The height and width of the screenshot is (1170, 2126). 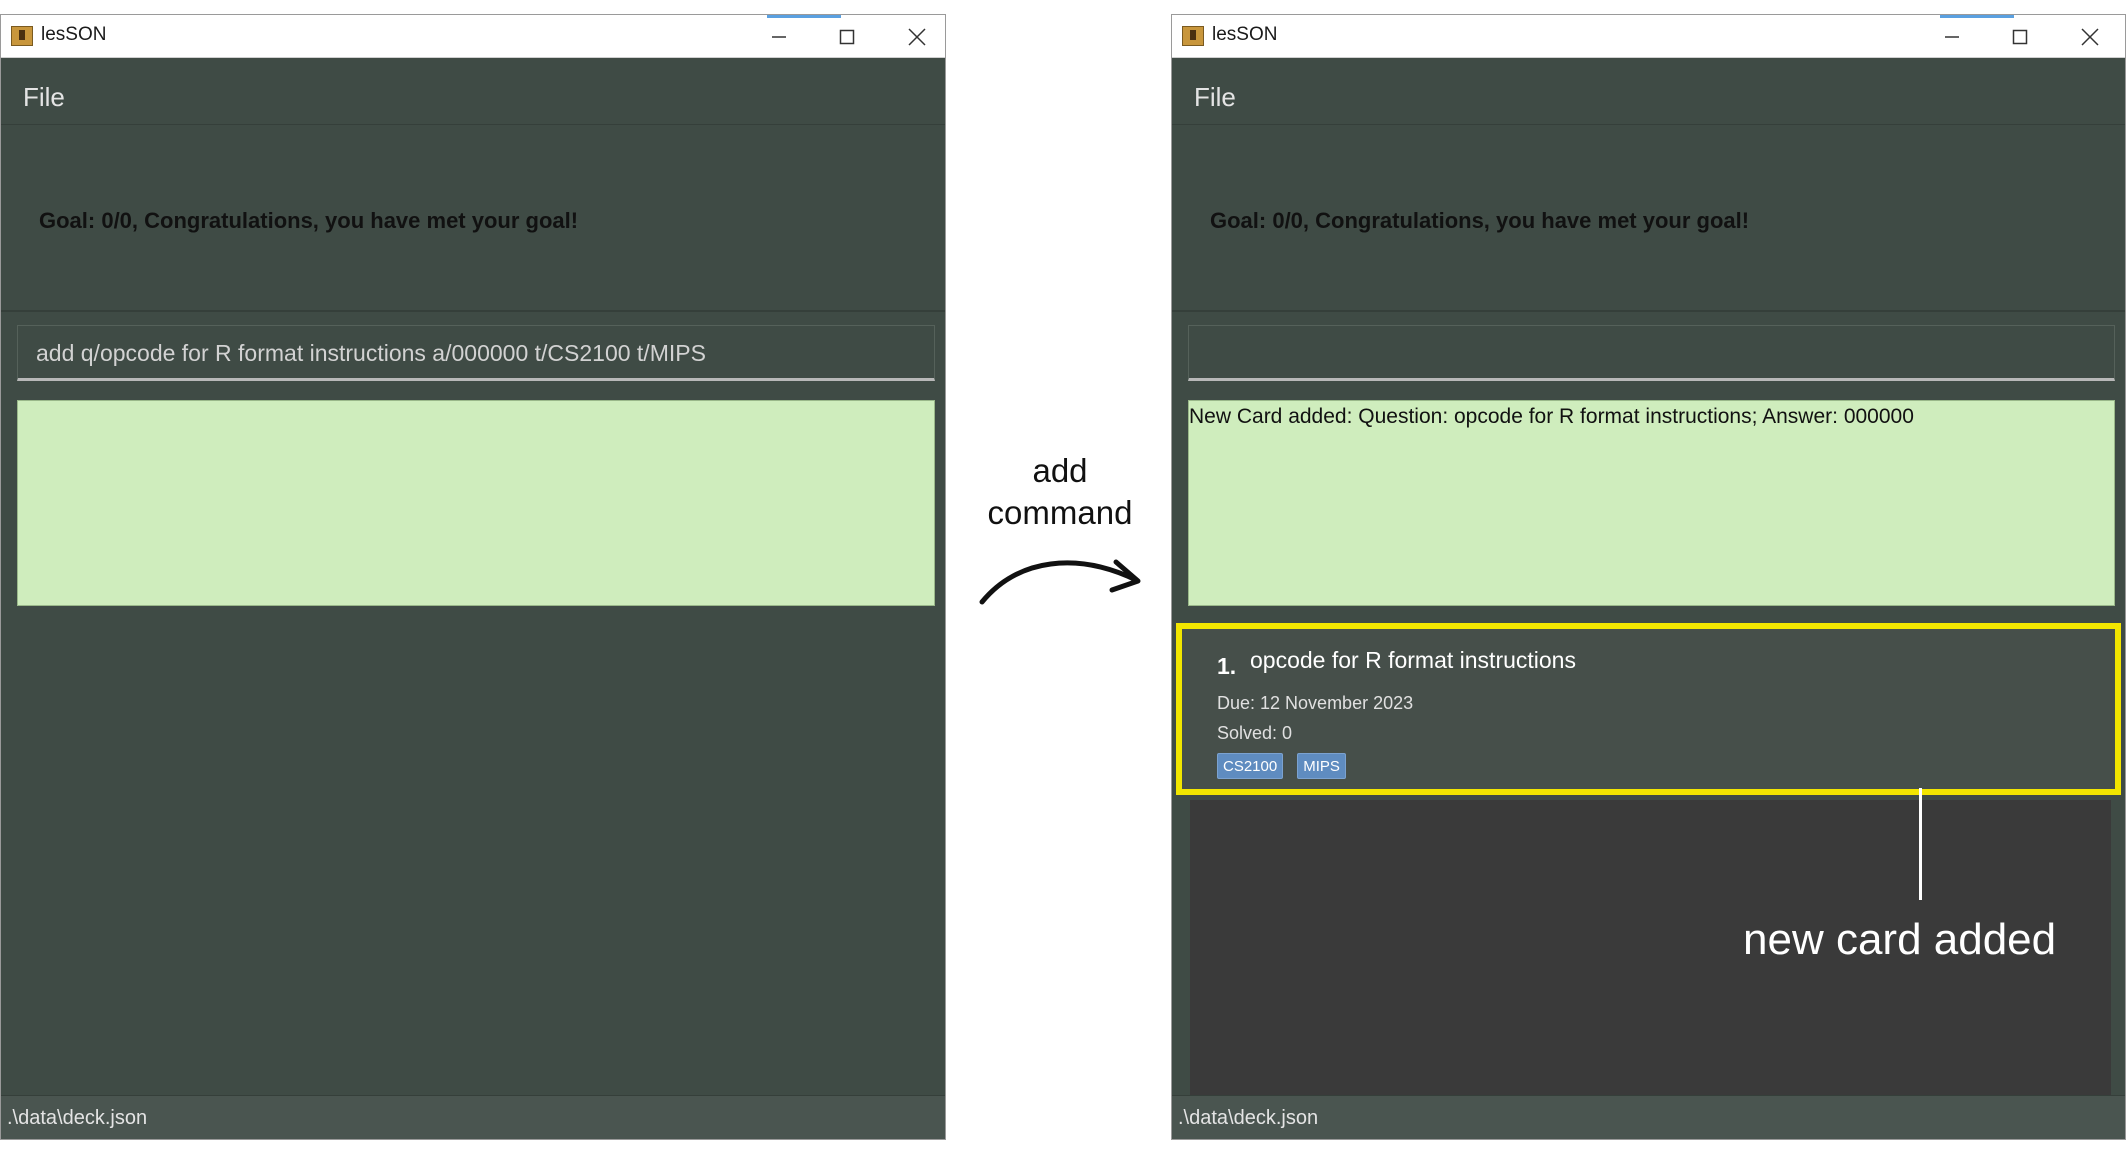 I want to click on card-tags: CS2100 MIPS, so click(x=1281, y=766).